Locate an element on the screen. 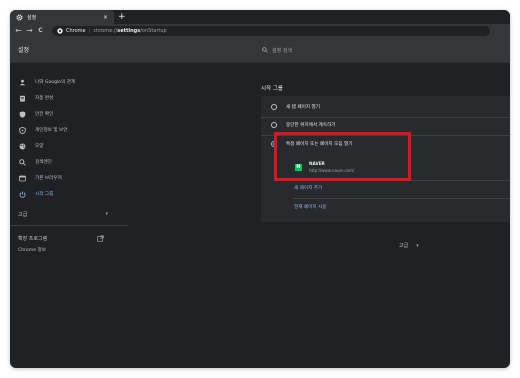 The width and height of the screenshot is (520, 378). sidebar-item-you-and-google: 나와 Google의 관계 is located at coordinates (46, 82).